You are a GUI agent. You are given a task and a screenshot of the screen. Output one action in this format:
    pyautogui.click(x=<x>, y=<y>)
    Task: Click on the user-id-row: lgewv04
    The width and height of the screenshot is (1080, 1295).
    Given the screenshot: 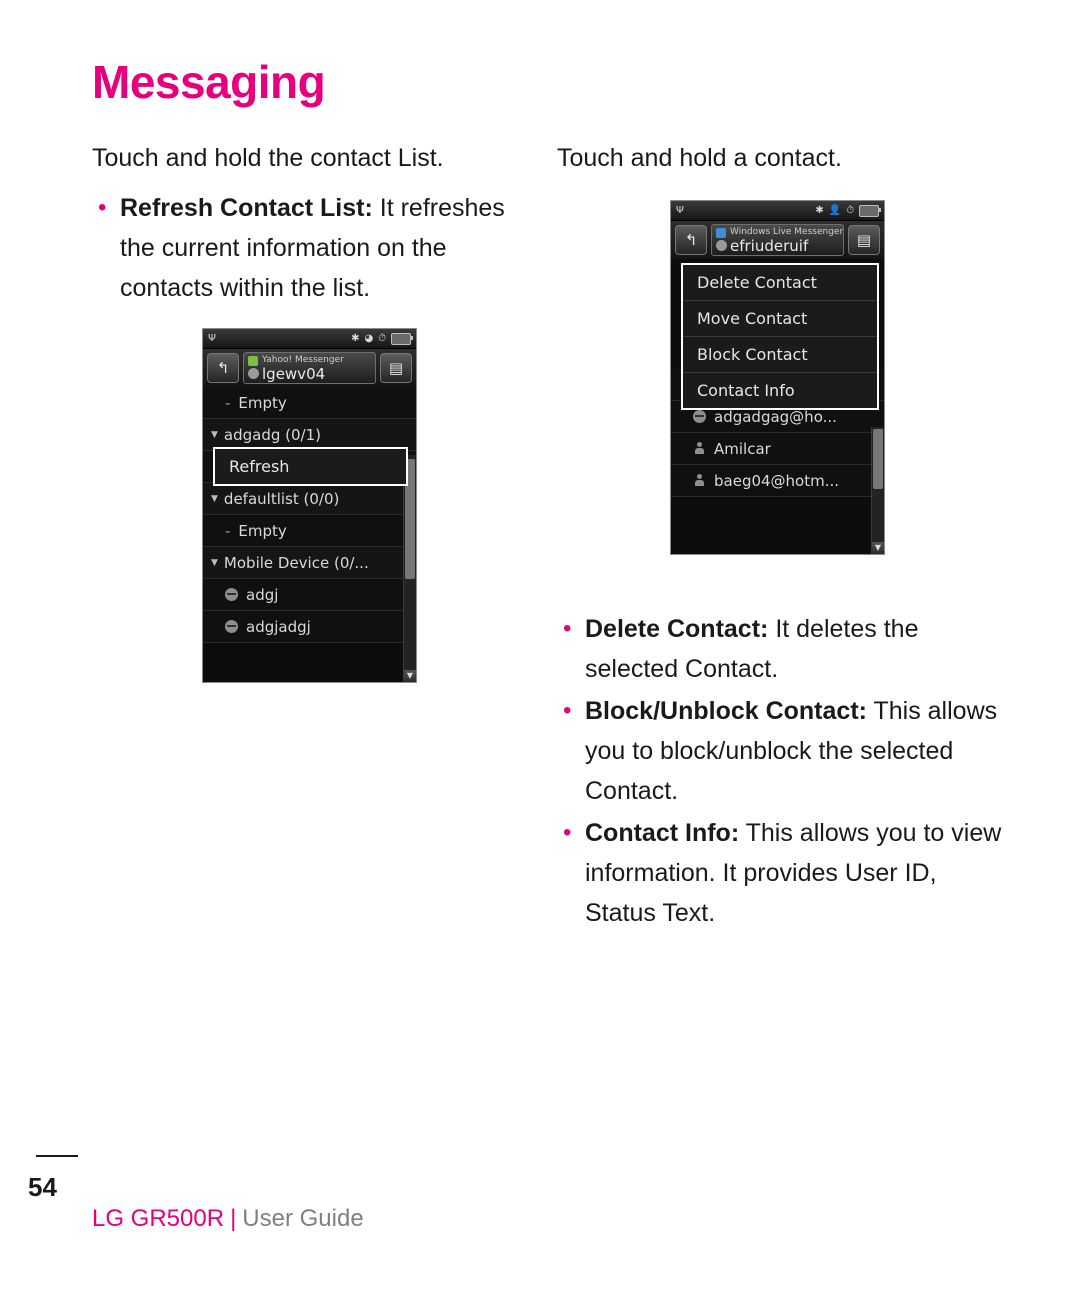 What is the action you would take?
    pyautogui.click(x=309, y=374)
    